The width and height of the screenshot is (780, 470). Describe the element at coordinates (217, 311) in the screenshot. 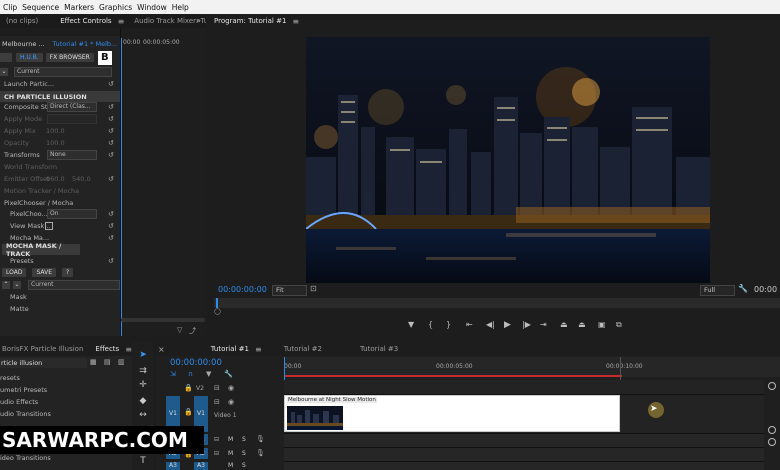

I see `zoom-handle-icon: ◯` at that location.